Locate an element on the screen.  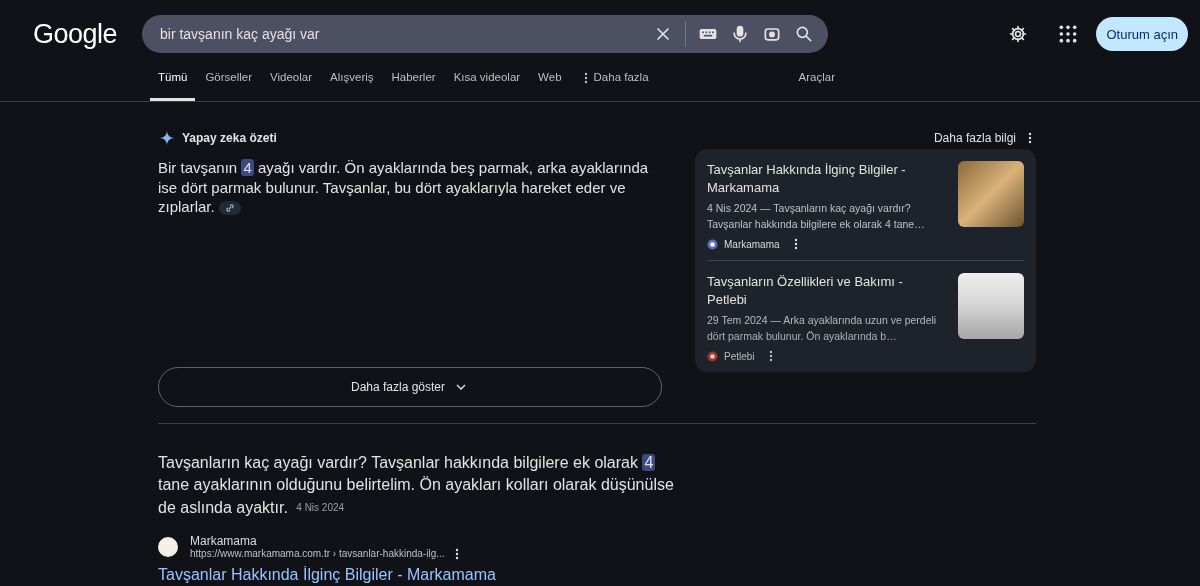
search-input: bir tavşanın kaç ayağı var is located at coordinates (399, 34).